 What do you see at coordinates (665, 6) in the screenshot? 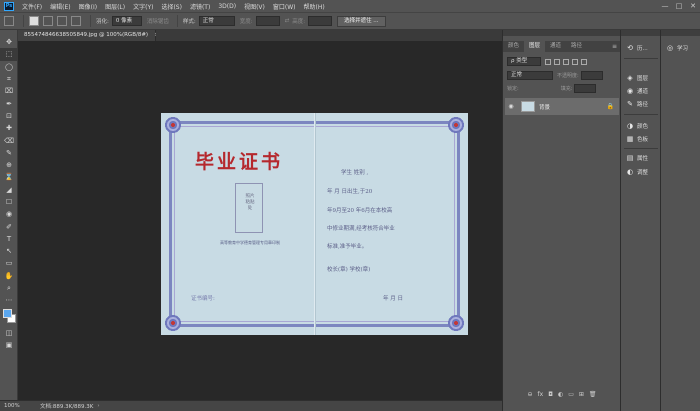
I see `minimize-button: —` at bounding box center [665, 6].